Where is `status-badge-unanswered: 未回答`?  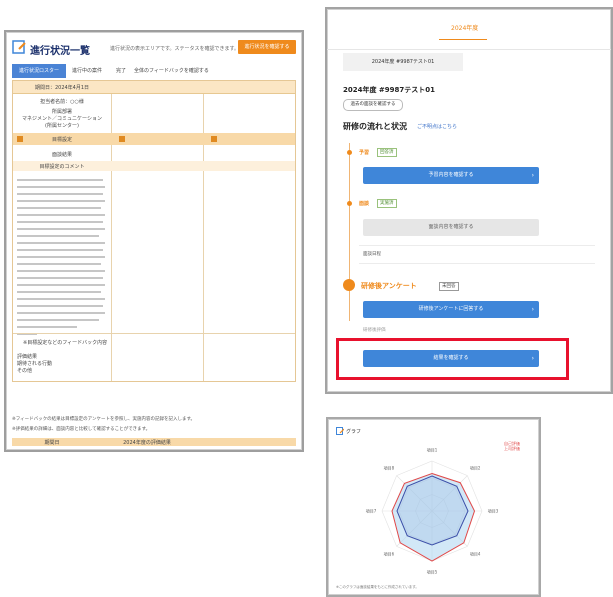 status-badge-unanswered: 未回答 is located at coordinates (449, 286).